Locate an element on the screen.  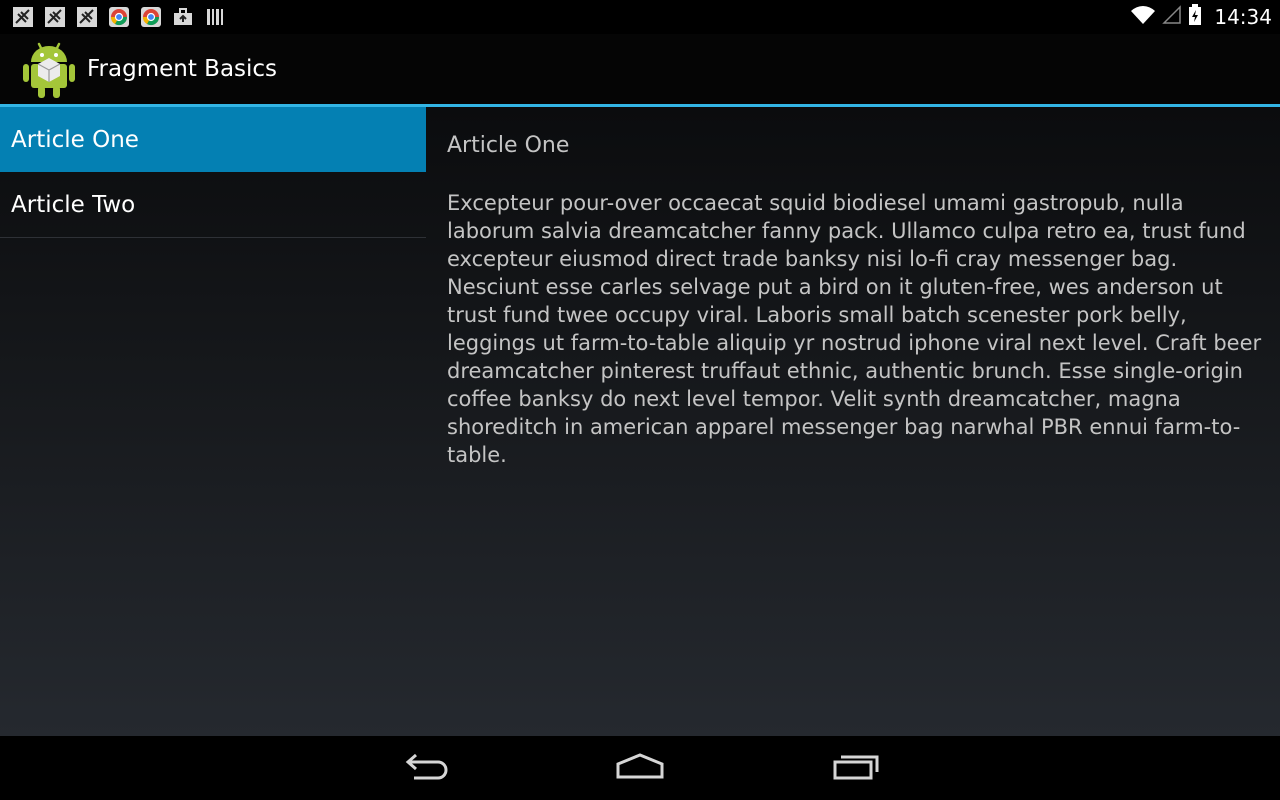
list-item-article-two: Article Two is located at coordinates (213, 204).